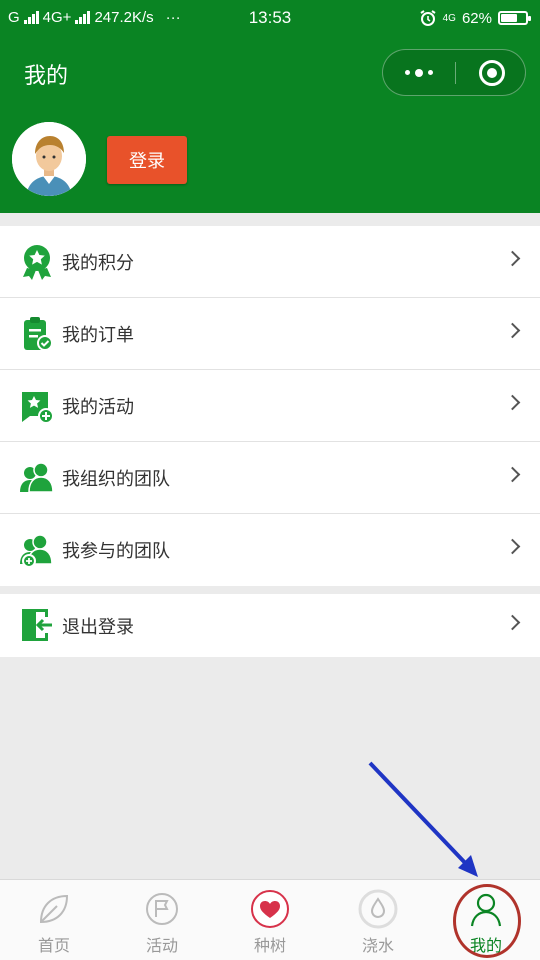 The image size is (540, 960). Describe the element at coordinates (419, 72) in the screenshot. I see `more-menu-button` at that location.